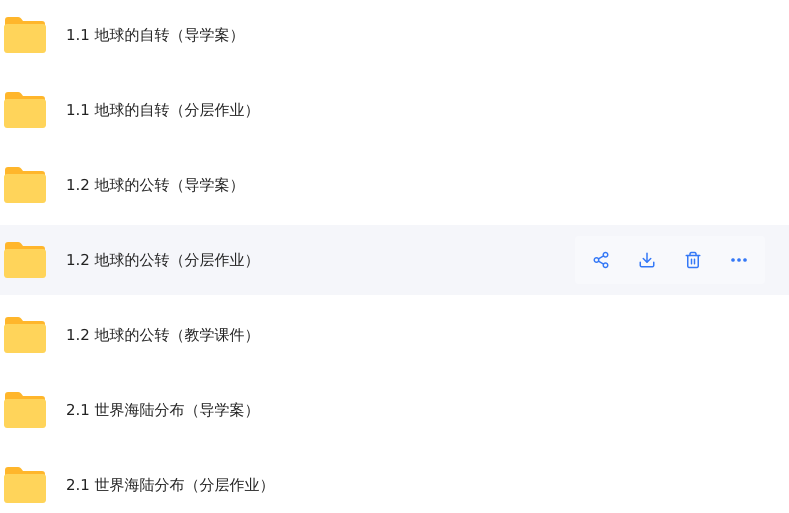 Image resolution: width=789 pixels, height=513 pixels. What do you see at coordinates (647, 260) in the screenshot?
I see `download-icon` at bounding box center [647, 260].